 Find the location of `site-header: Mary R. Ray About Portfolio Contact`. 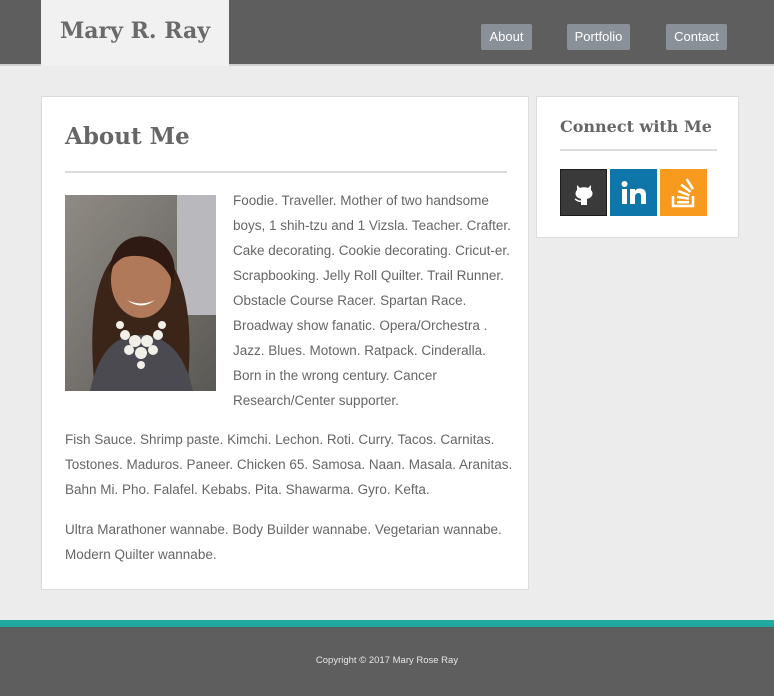

site-header: Mary R. Ray About Portfolio Contact is located at coordinates (387, 33).